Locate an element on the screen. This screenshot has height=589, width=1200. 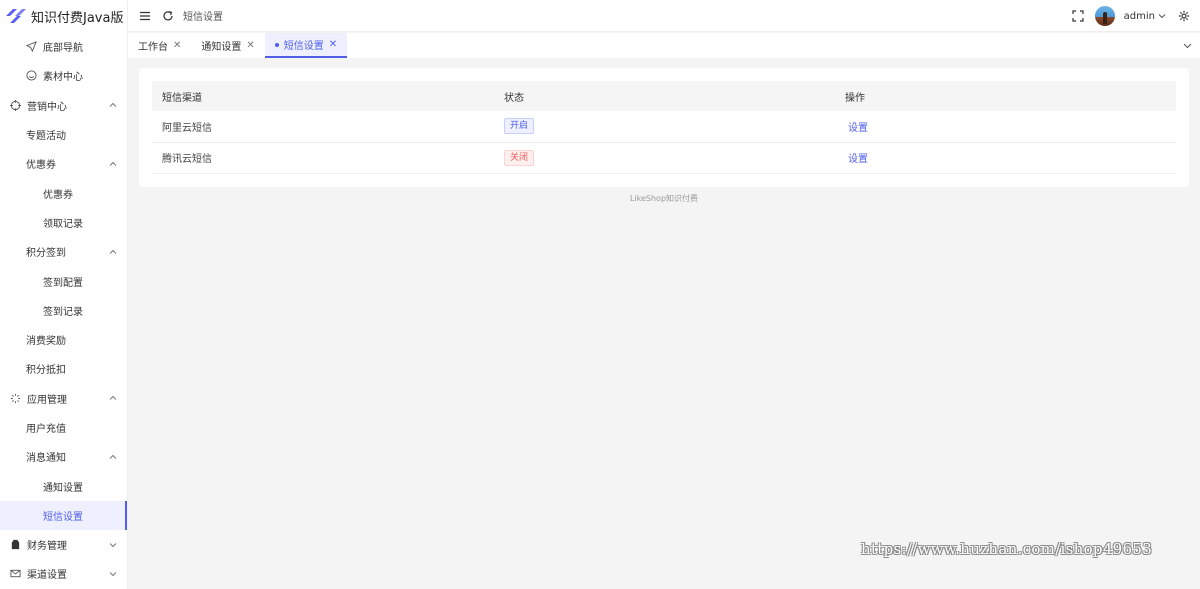
sidebar-item-finance: 财务管理 is located at coordinates (63, 544).